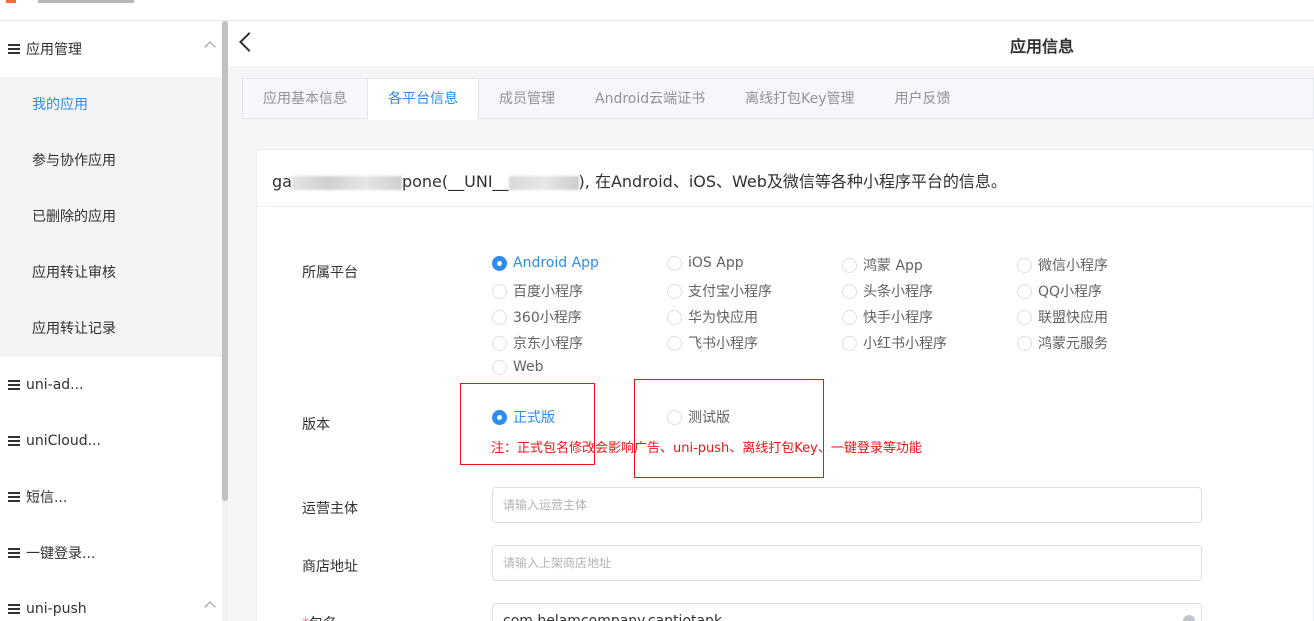  What do you see at coordinates (1062, 343) in the screenshot?
I see `platform-radio-15: 鸿蒙元服务` at bounding box center [1062, 343].